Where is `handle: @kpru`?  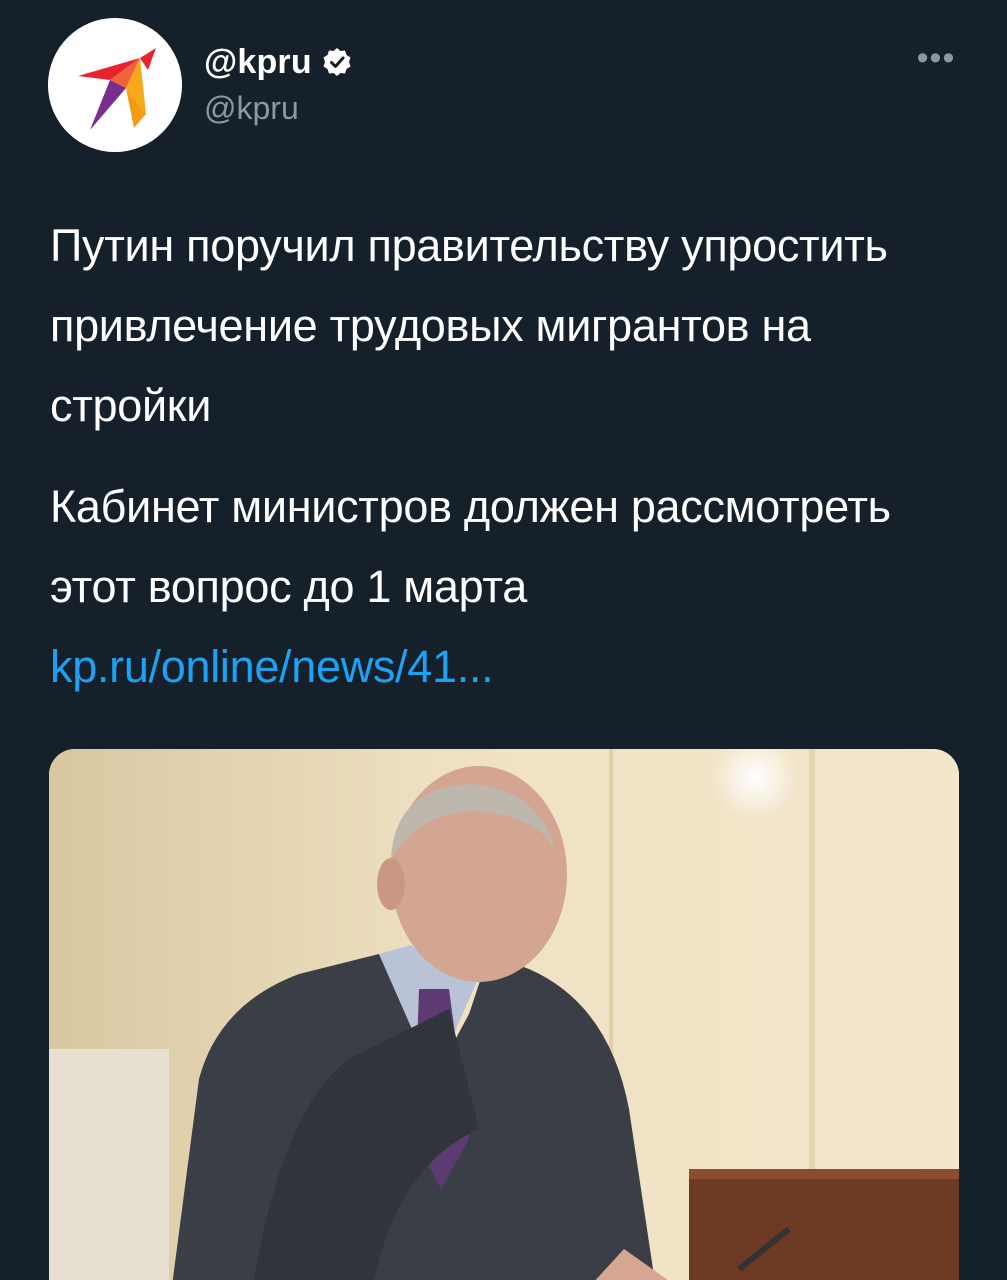
handle: @kpru is located at coordinates (251, 108).